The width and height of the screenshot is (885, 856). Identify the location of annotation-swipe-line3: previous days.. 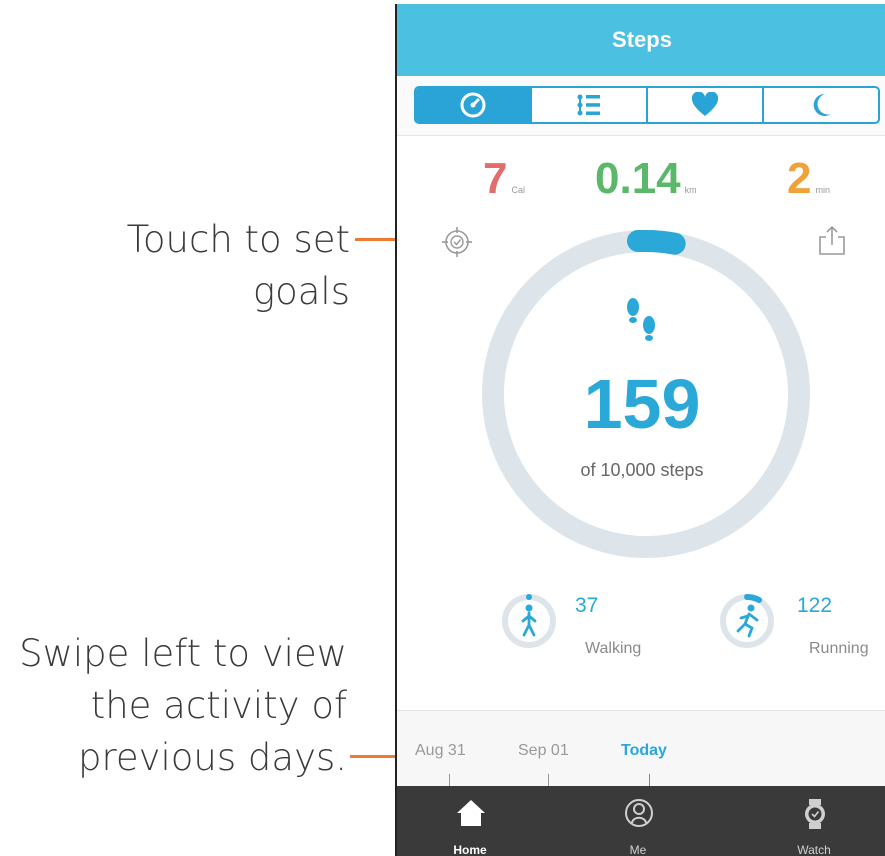
(212, 757).